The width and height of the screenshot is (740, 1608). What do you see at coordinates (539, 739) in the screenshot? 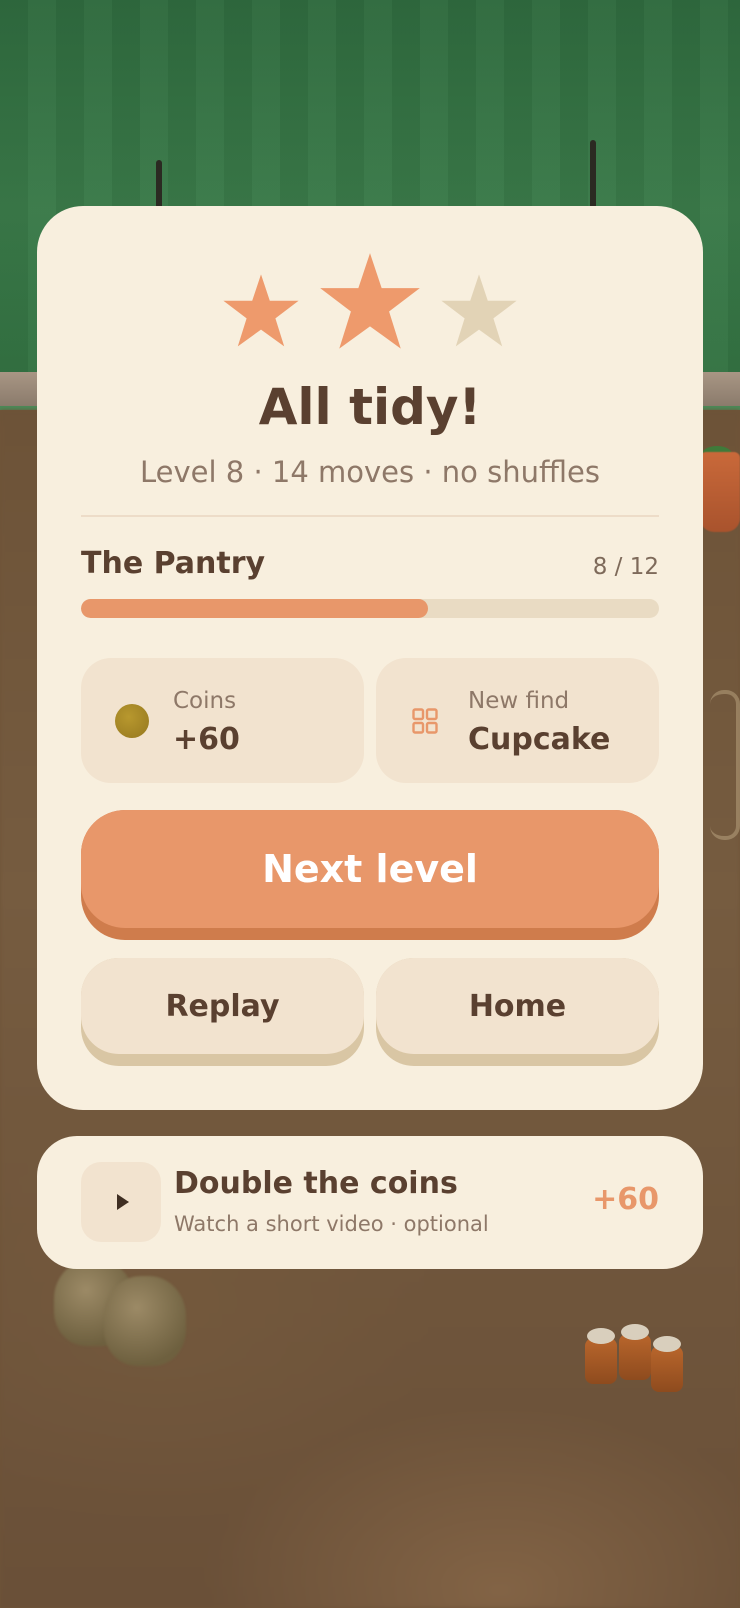
I see `new-find-value: Cupcake` at bounding box center [539, 739].